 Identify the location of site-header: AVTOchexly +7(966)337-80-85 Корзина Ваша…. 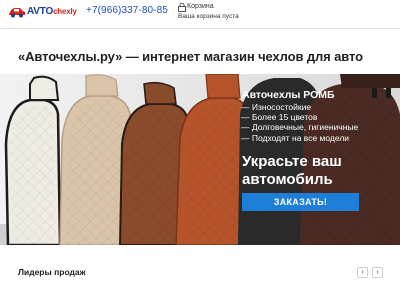
(200, 14).